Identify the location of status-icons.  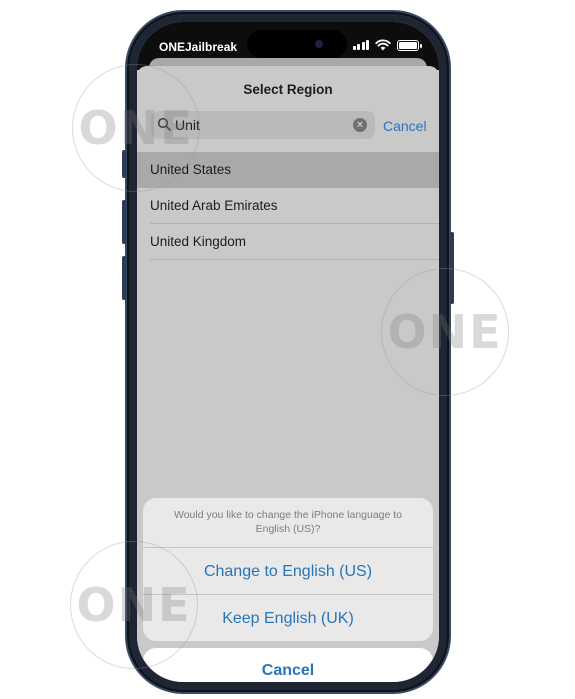
(387, 45).